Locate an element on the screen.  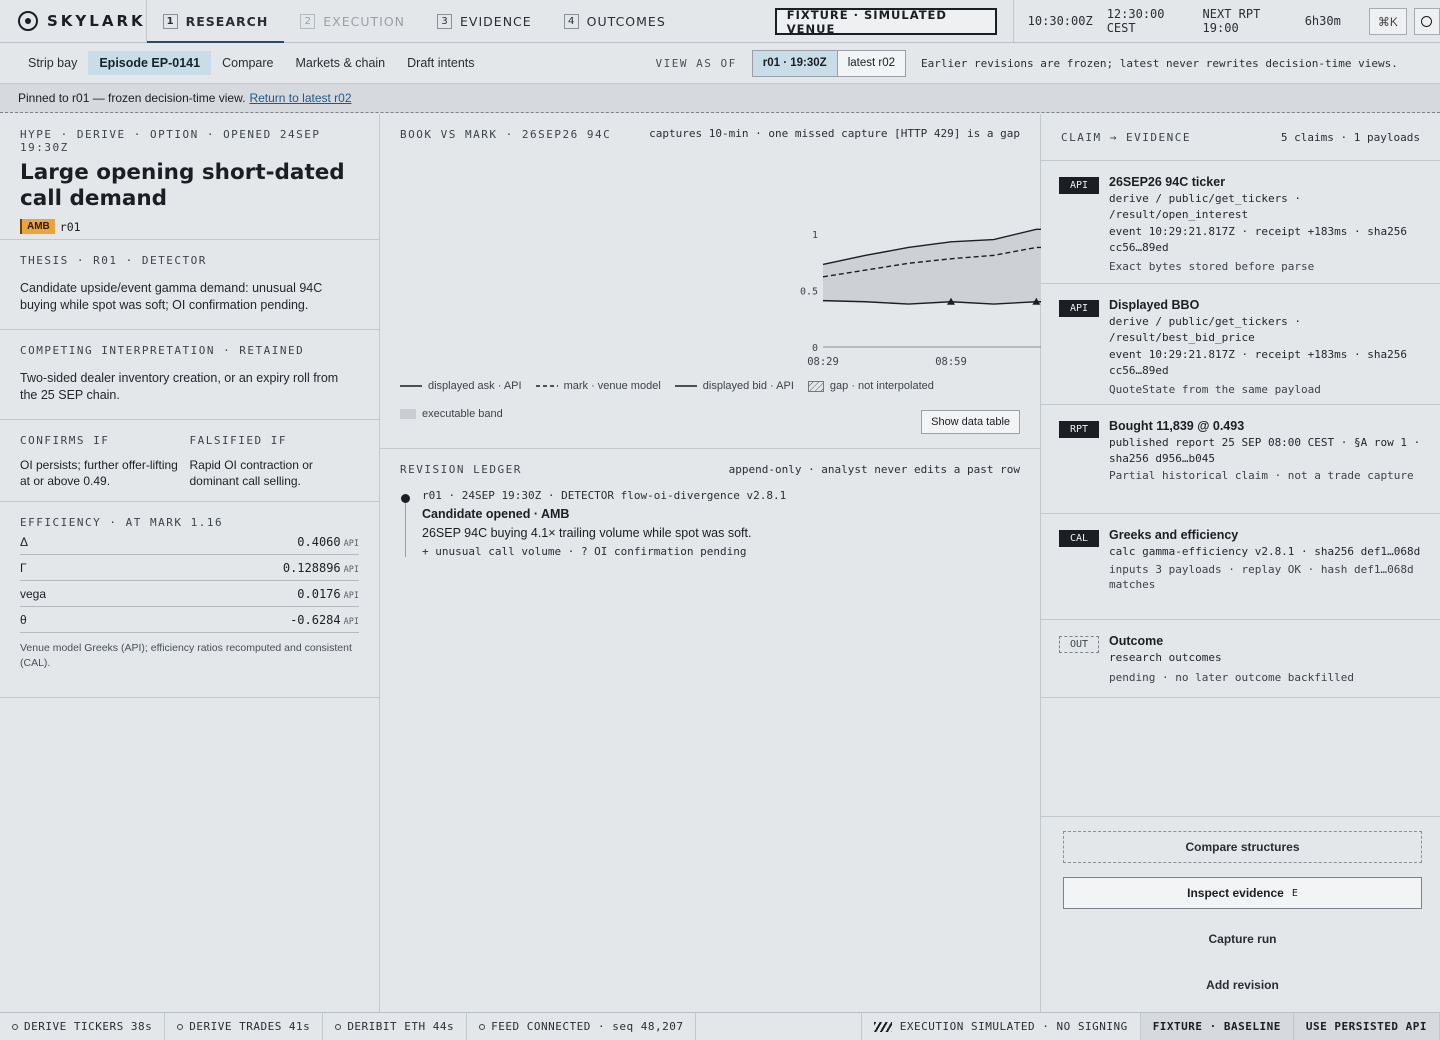
nav-compare: Compare is located at coordinates (247, 63).